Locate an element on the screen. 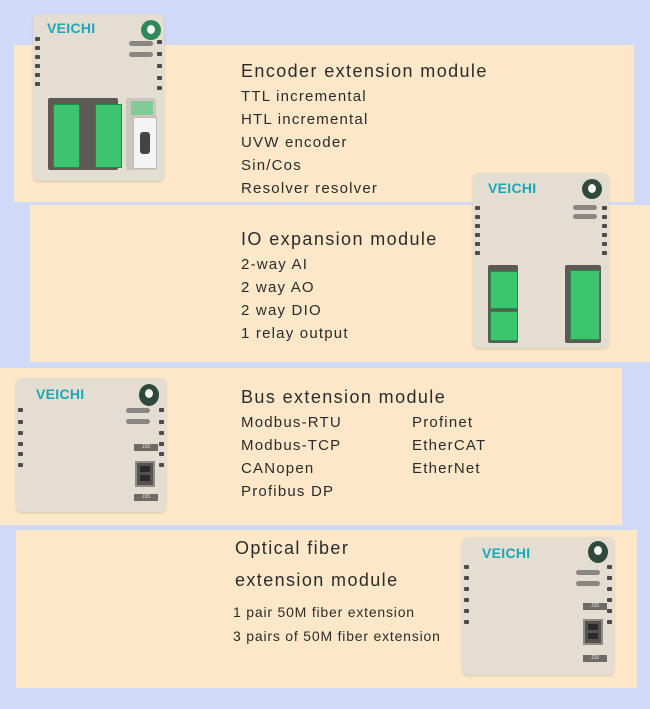  bus-module-title: Bus extension module is located at coordinates (344, 397).